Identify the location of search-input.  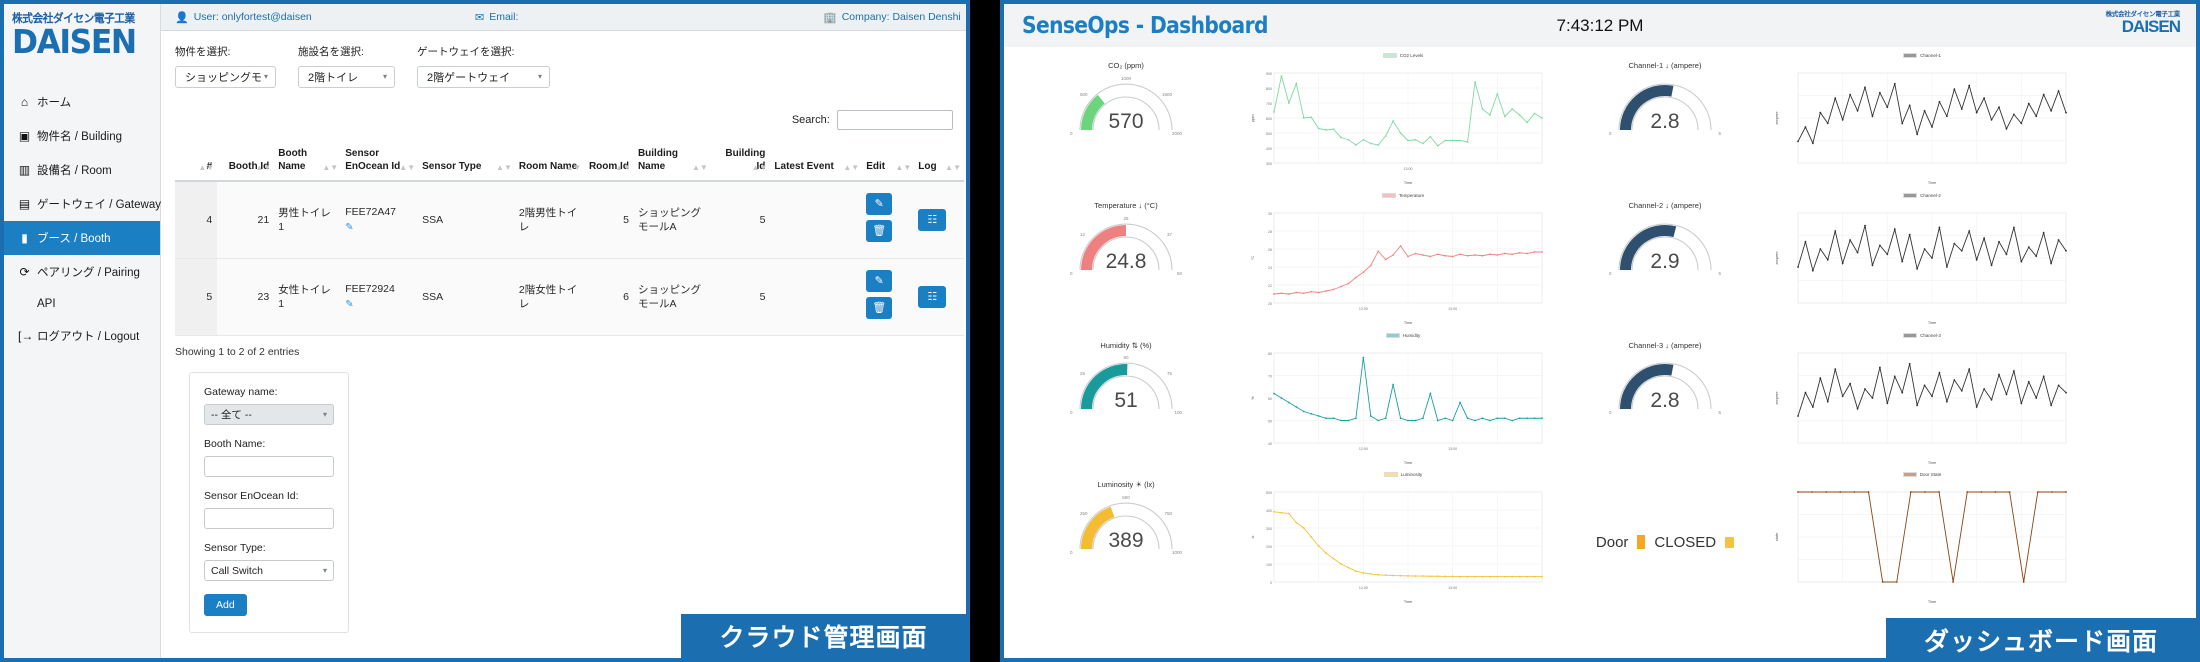
(894, 120).